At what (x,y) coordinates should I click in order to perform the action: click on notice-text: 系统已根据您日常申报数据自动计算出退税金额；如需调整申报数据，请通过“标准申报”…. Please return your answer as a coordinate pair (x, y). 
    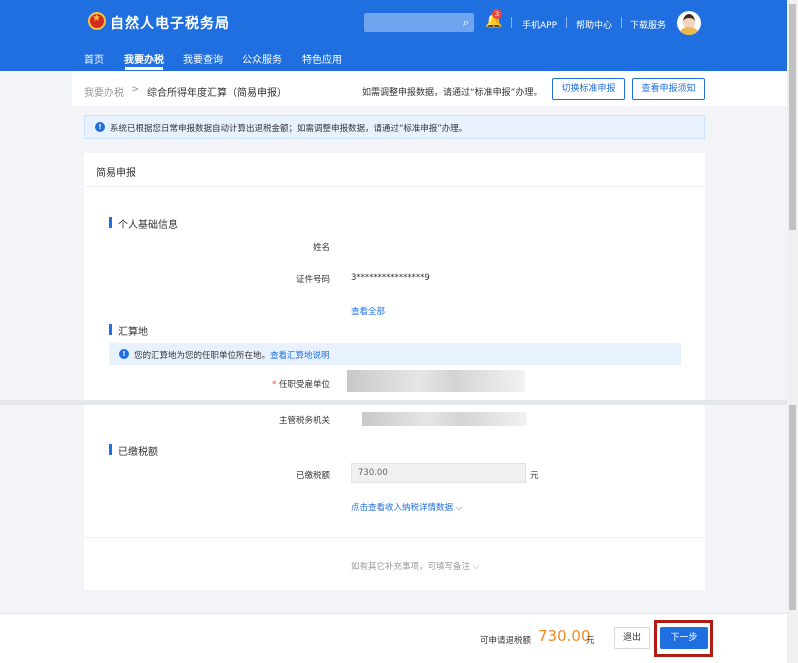
    Looking at the image, I should click on (289, 129).